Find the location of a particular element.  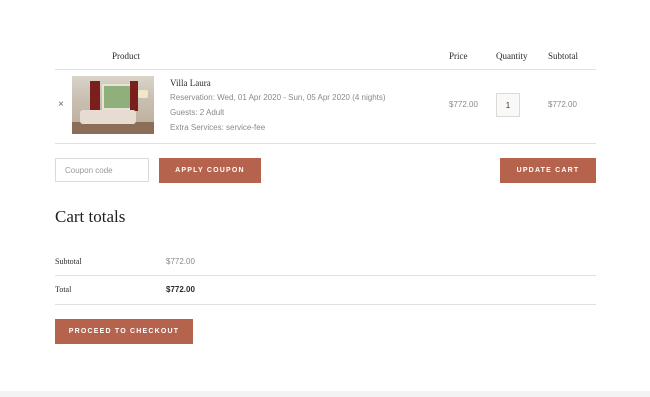

apply-coupon-button: APPLY COUPON is located at coordinates (210, 170).